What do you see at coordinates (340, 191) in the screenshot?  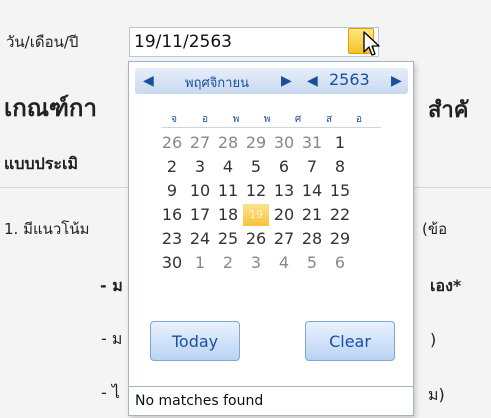 I see `calendar-day: 15` at bounding box center [340, 191].